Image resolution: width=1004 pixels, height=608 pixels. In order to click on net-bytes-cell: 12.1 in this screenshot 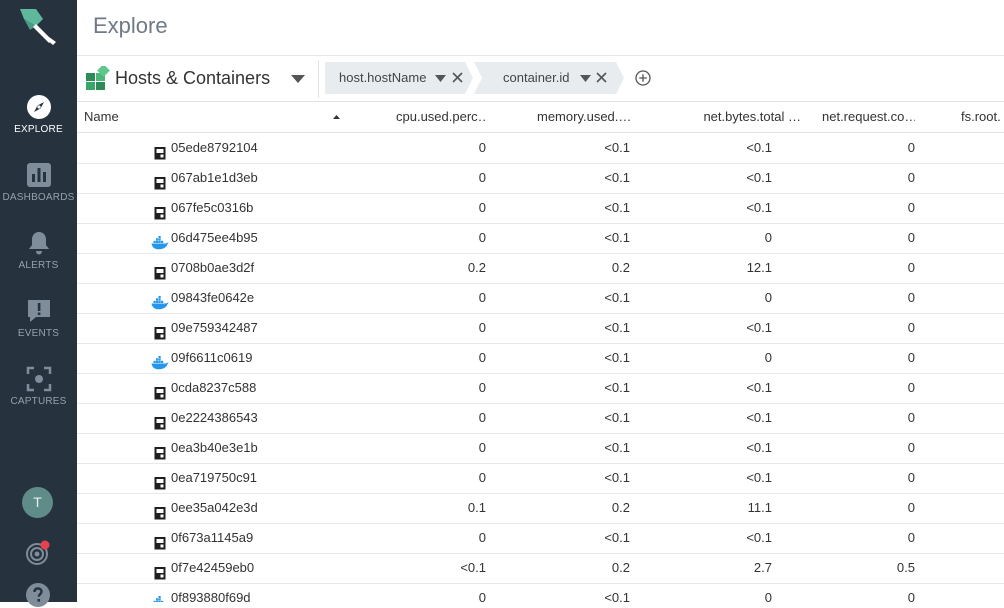, I will do `click(759, 267)`.